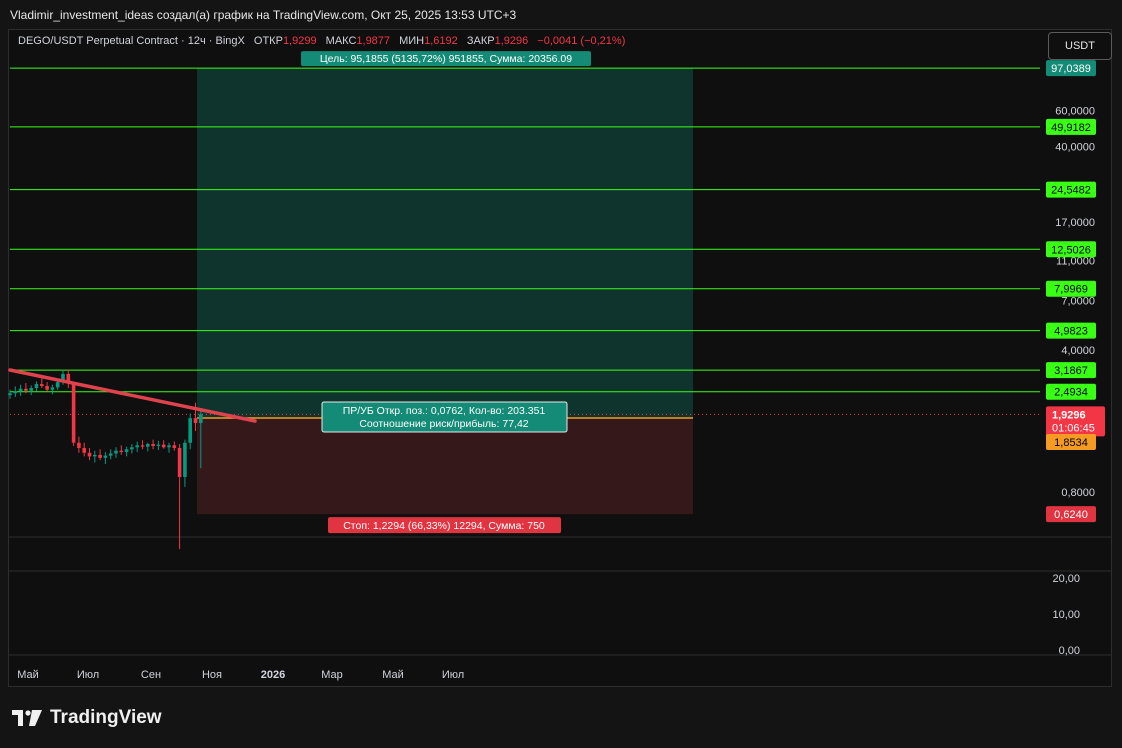 This screenshot has height=748, width=1122. What do you see at coordinates (1075, 262) in the screenshot?
I see `price-tick: 11,0000` at bounding box center [1075, 262].